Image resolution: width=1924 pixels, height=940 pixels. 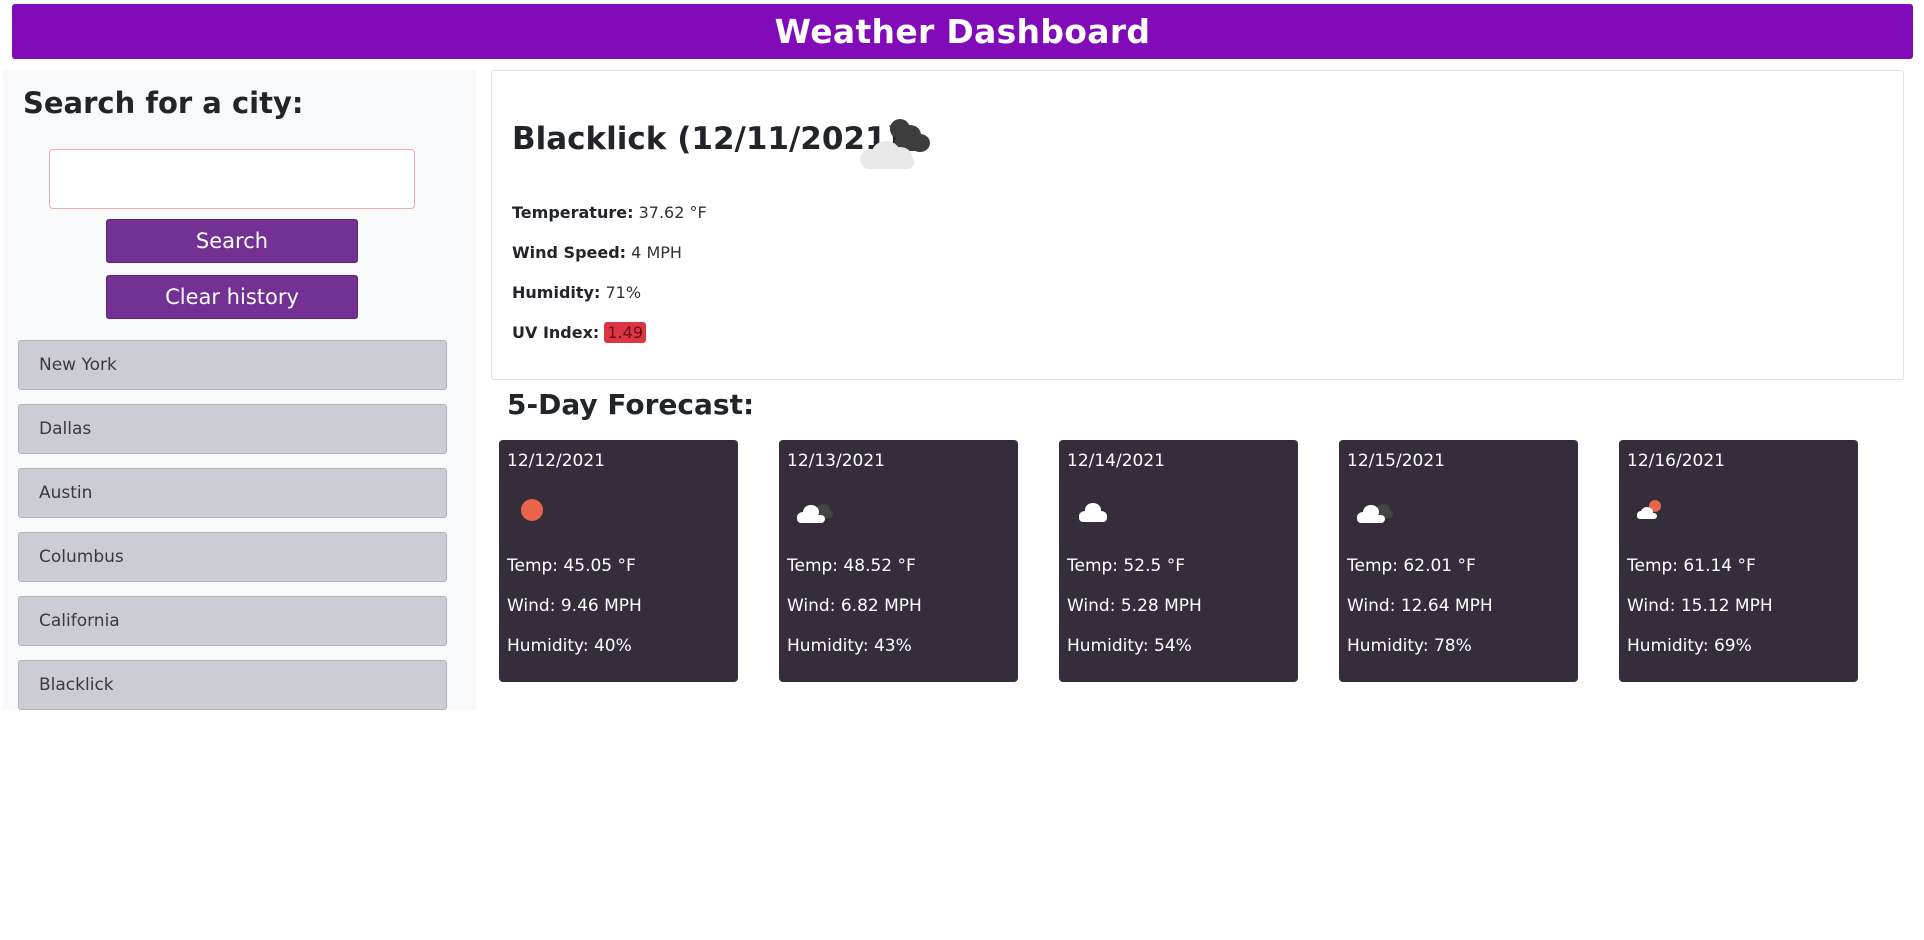 I want to click on forecast-wind: Wind: 5.28 MPH, so click(x=1134, y=606).